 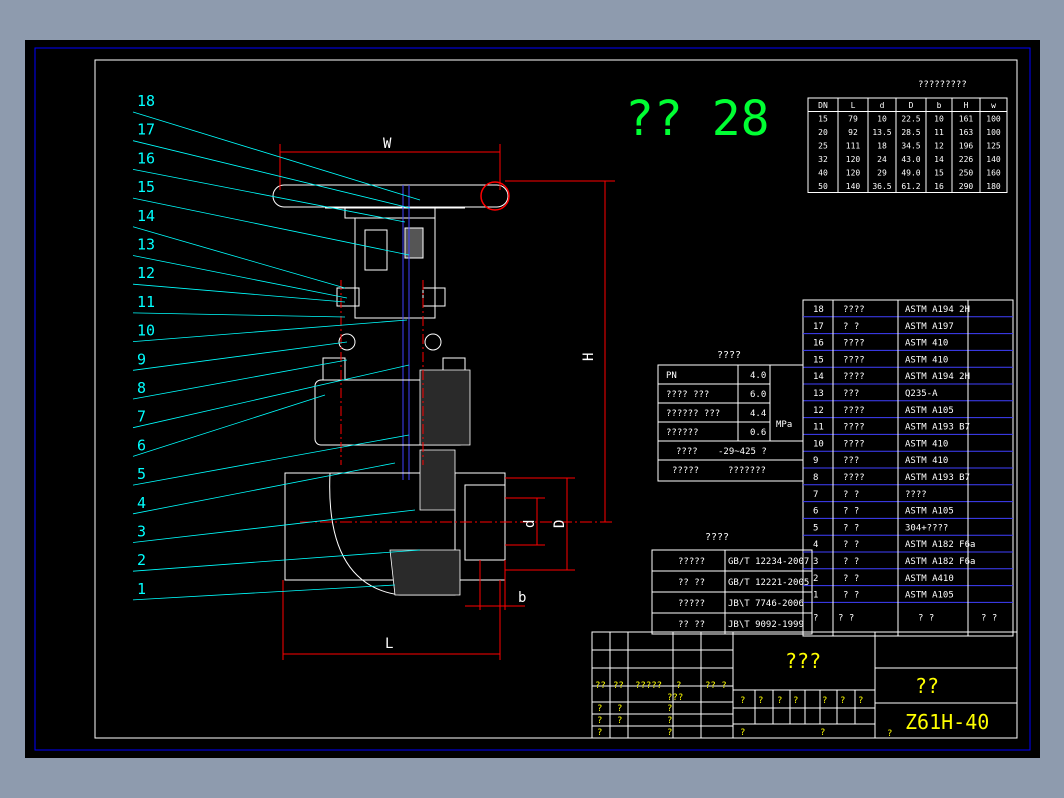 I want to click on balloon-label: 4, so click(x=141, y=503).